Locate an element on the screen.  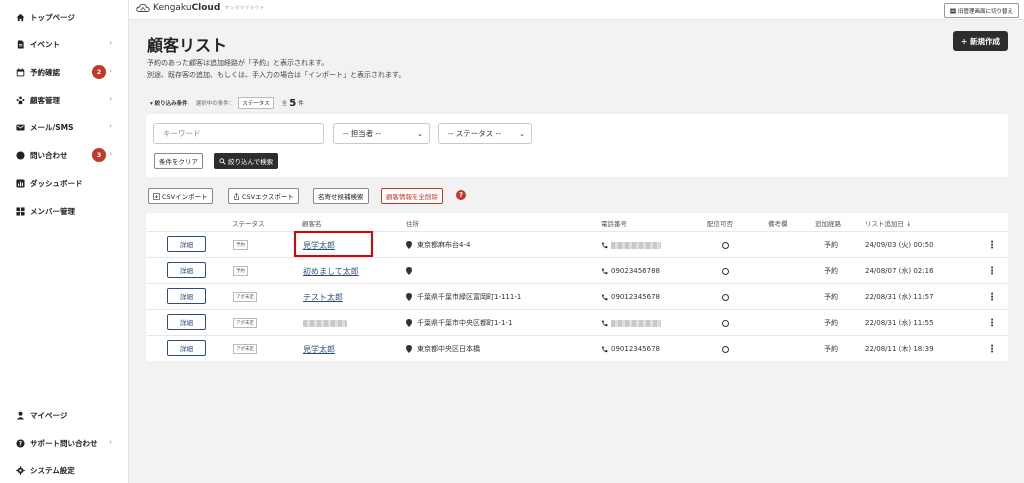
column-header-name: 顧客名 is located at coordinates (312, 223).